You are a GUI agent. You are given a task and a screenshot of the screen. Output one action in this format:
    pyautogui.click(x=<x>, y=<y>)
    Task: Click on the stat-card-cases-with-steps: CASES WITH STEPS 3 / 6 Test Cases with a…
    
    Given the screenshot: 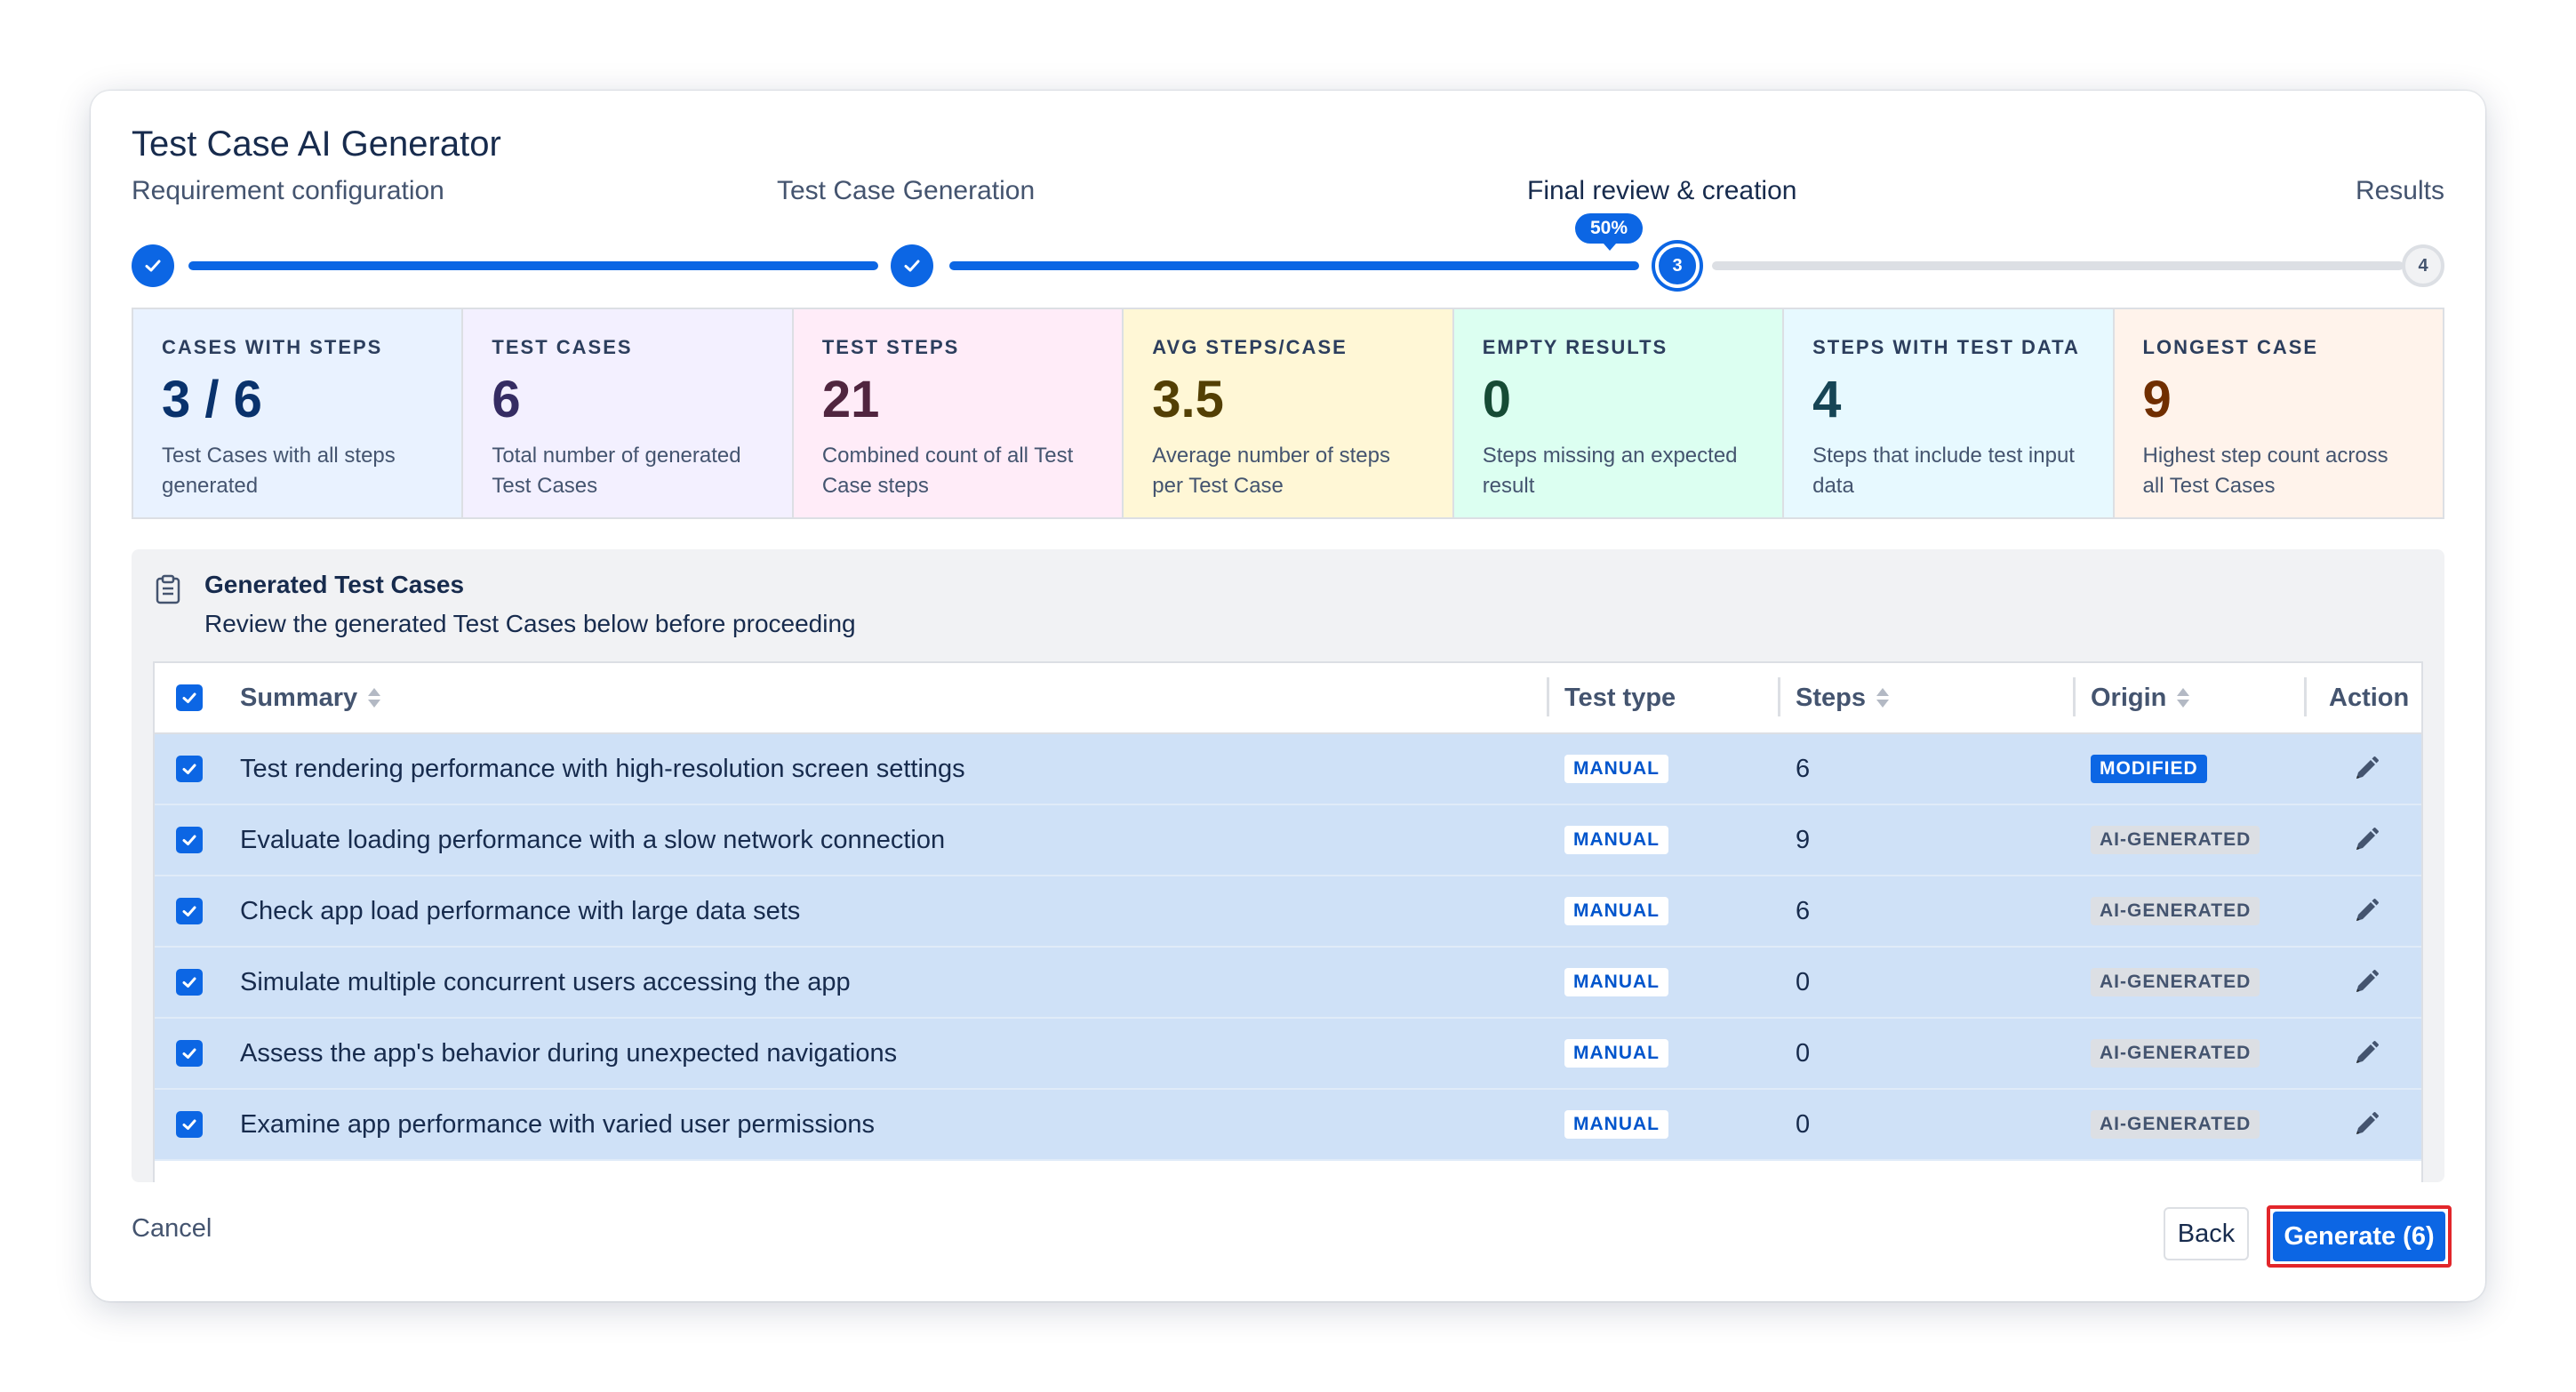 What is the action you would take?
    pyautogui.click(x=298, y=413)
    